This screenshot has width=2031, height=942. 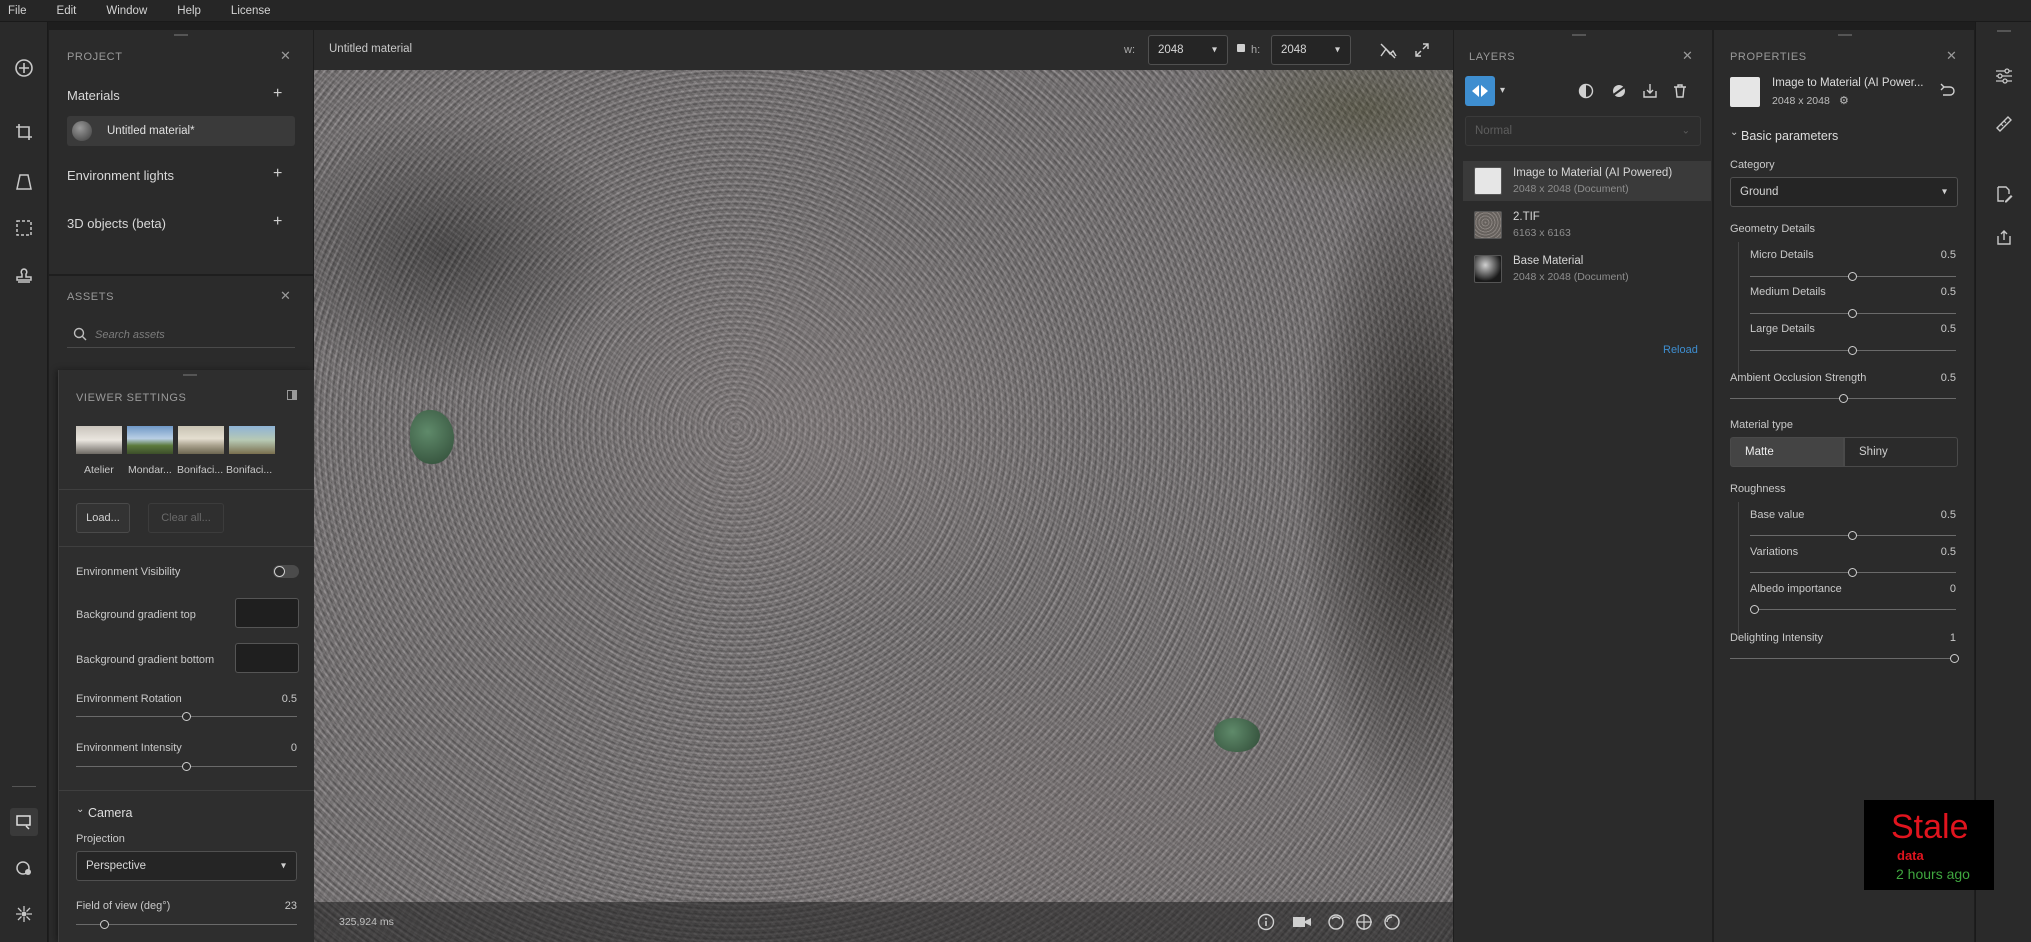 I want to click on reload-link: Reload, so click(x=1680, y=350).